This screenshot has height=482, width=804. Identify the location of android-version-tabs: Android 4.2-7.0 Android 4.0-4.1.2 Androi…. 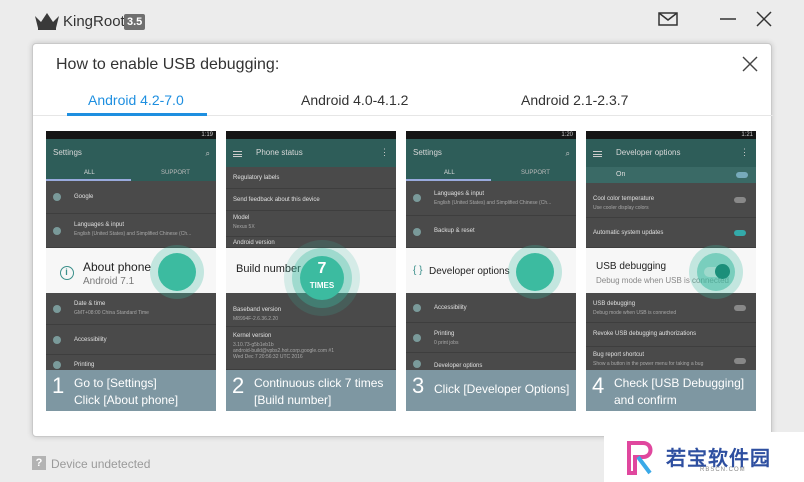
(403, 103).